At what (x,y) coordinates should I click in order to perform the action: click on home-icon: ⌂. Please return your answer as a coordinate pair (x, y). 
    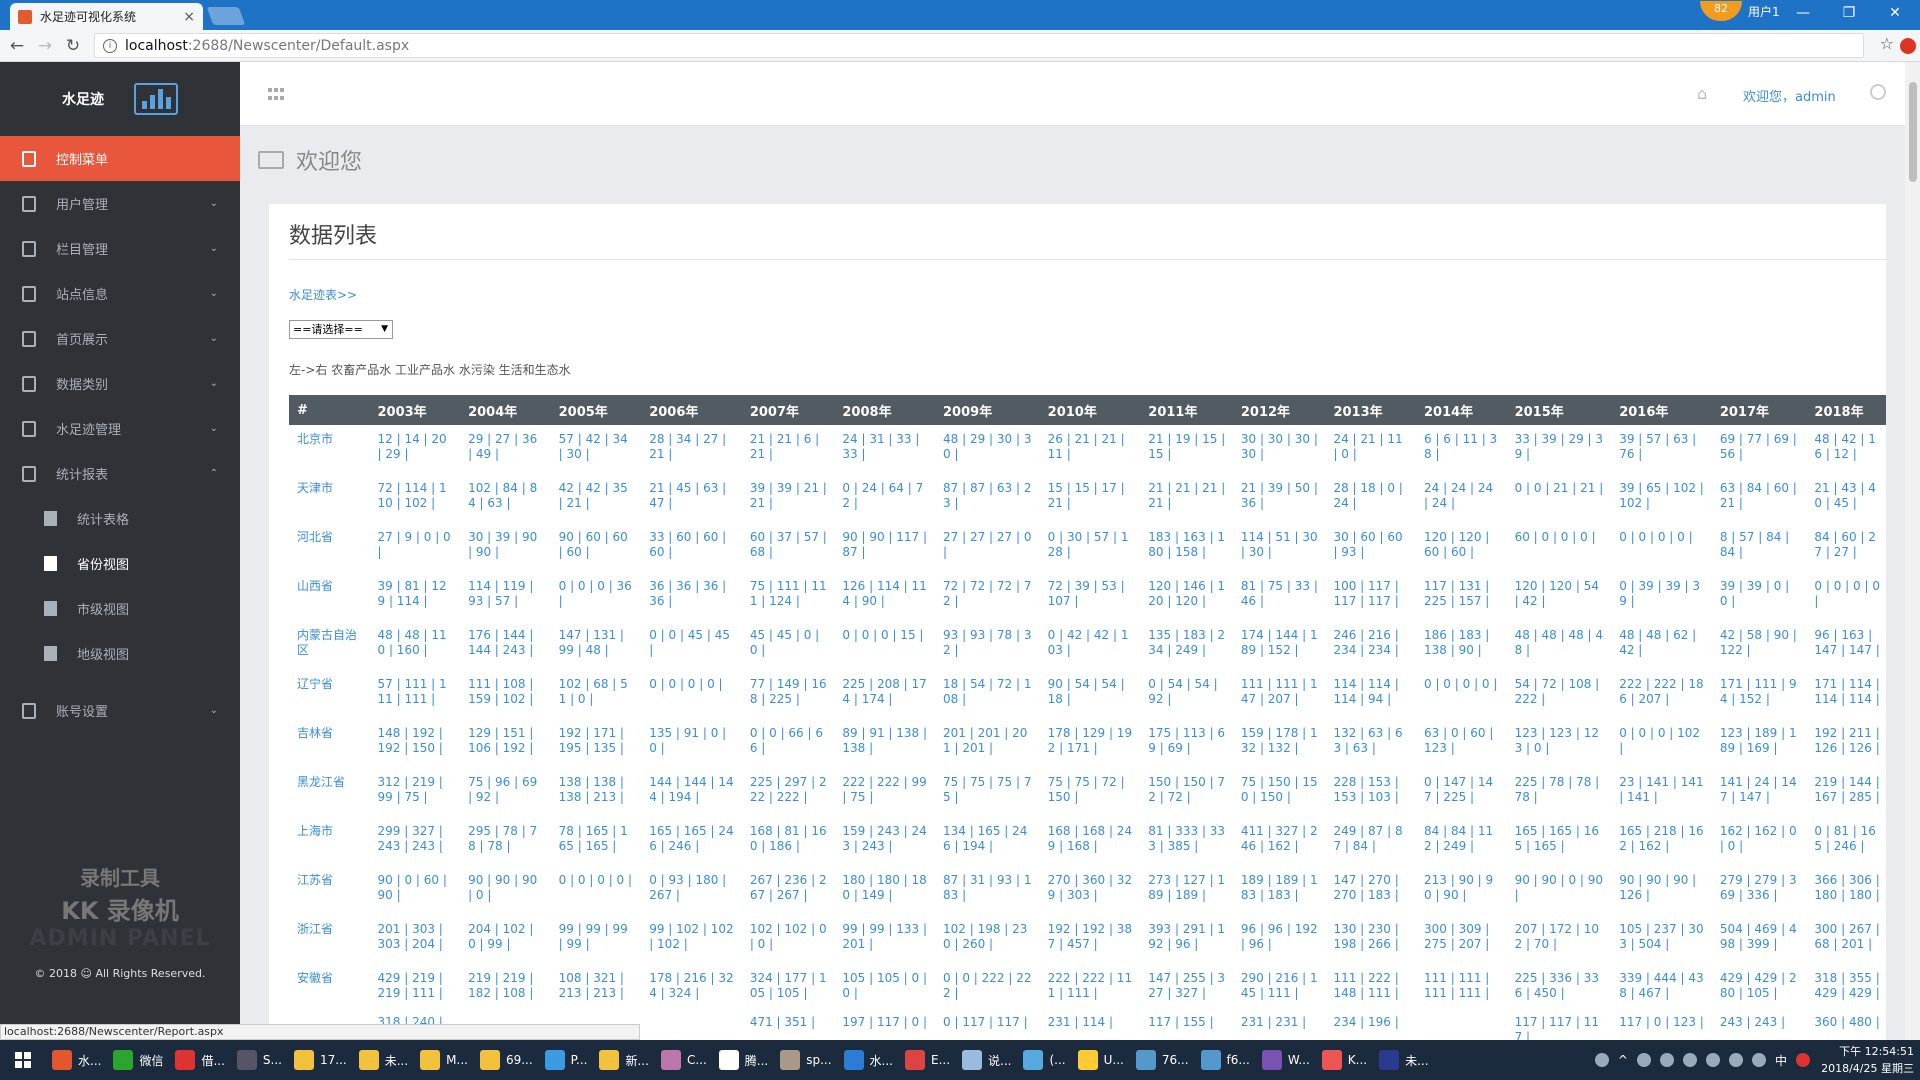
    Looking at the image, I should click on (1702, 93).